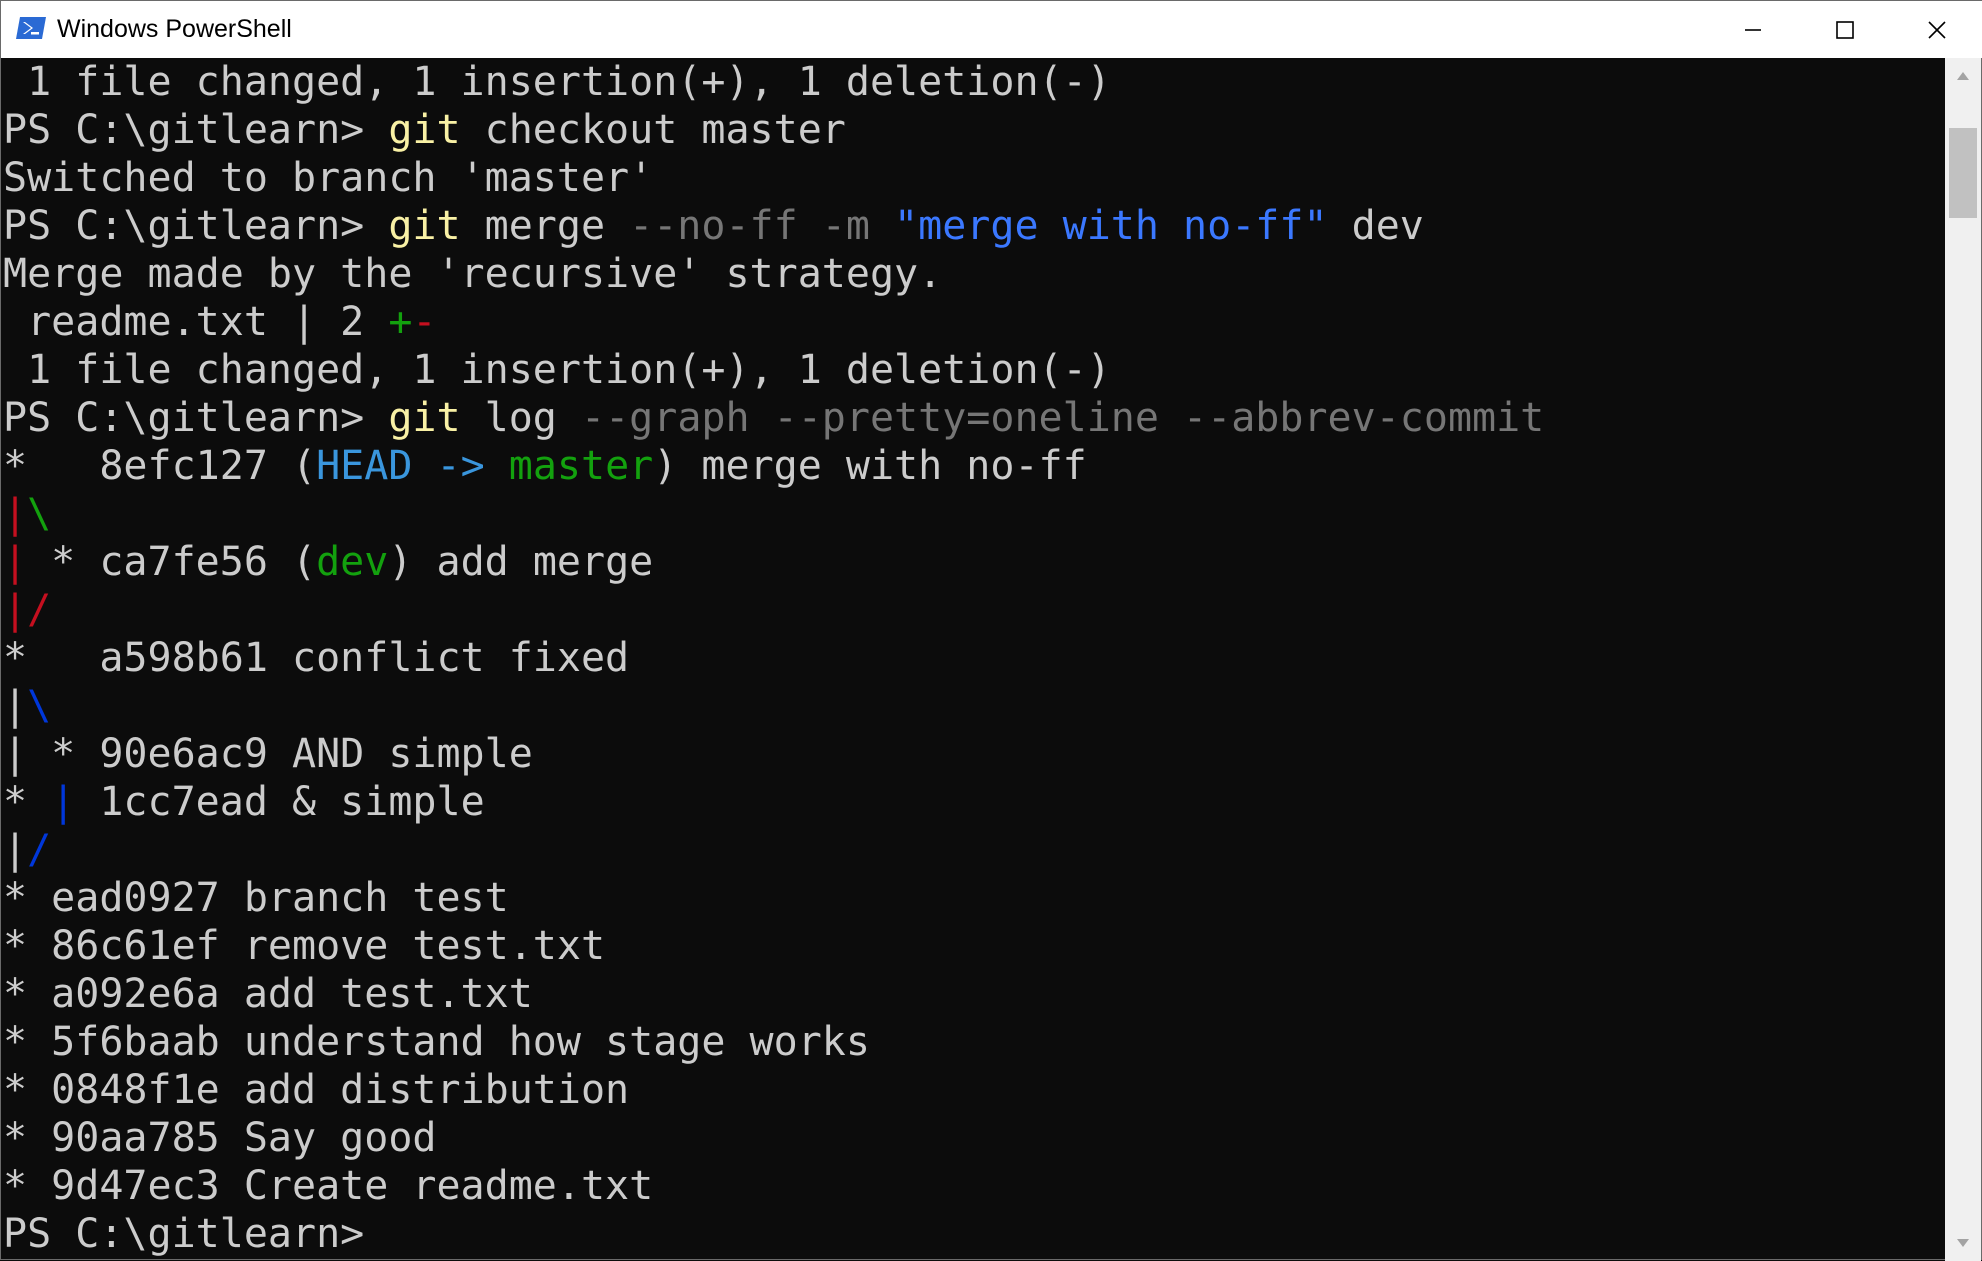 This screenshot has height=1261, width=1982. I want to click on terminal-text-segment: readme.txt | 2, so click(196, 322).